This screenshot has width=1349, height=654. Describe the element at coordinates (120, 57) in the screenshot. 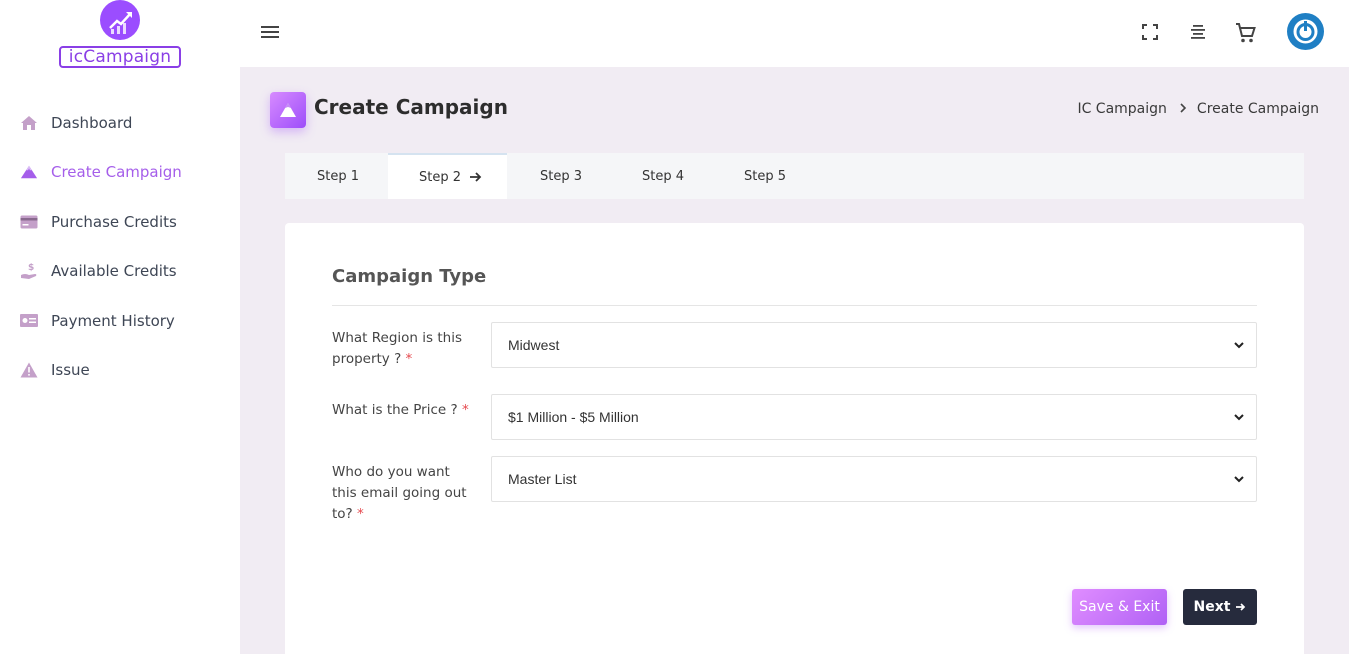

I see `logo-text: icCampaign` at that location.